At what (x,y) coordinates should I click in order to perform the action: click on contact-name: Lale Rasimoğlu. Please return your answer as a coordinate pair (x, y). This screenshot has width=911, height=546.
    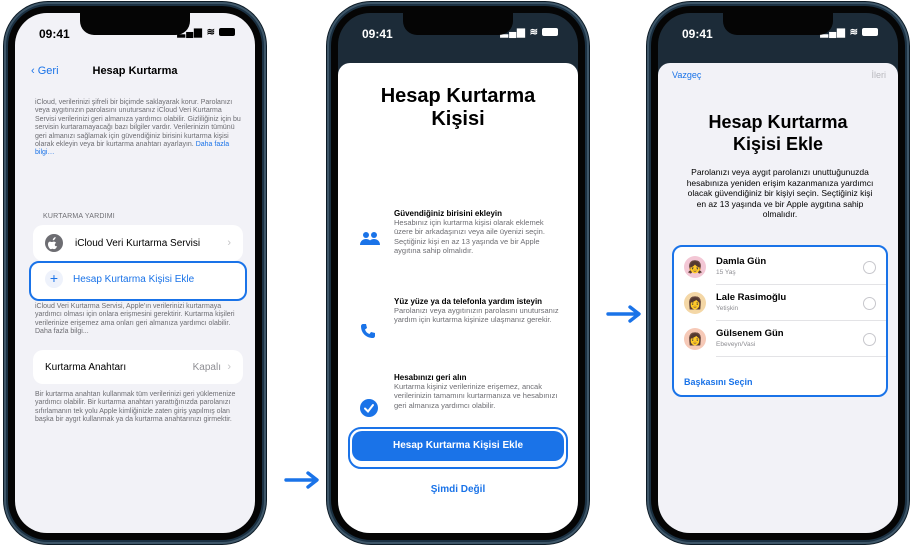
    Looking at the image, I should click on (751, 297).